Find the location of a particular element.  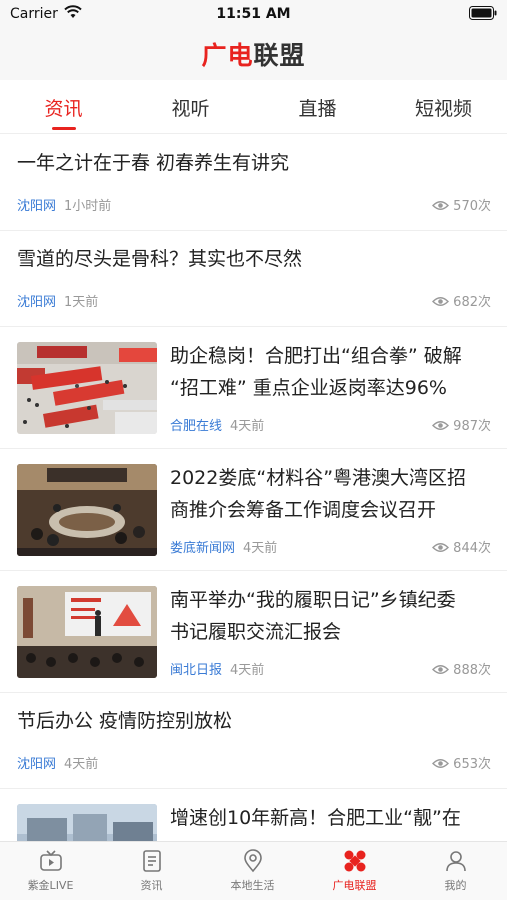

article-title-line-1: 2022娄底“材料谷”粤港澳大湾区招 is located at coordinates (318, 478).